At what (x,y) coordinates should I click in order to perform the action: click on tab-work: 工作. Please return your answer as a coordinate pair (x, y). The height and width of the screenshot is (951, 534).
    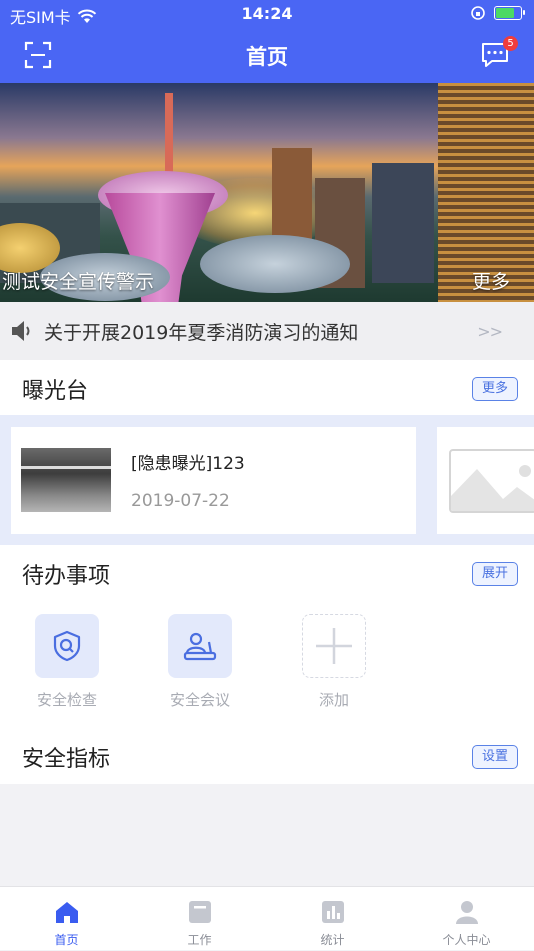
    Looking at the image, I should click on (199, 919).